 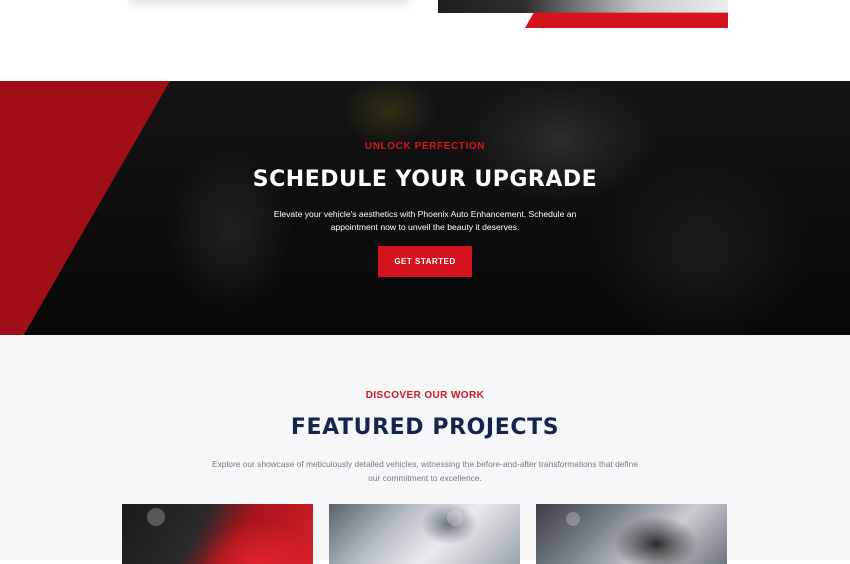 I want to click on previous-section-edge, so click(x=425, y=40).